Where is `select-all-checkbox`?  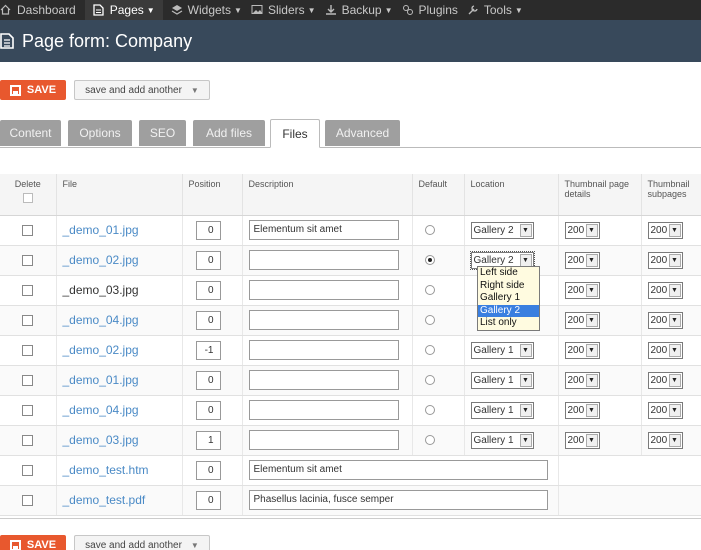 select-all-checkbox is located at coordinates (27, 198).